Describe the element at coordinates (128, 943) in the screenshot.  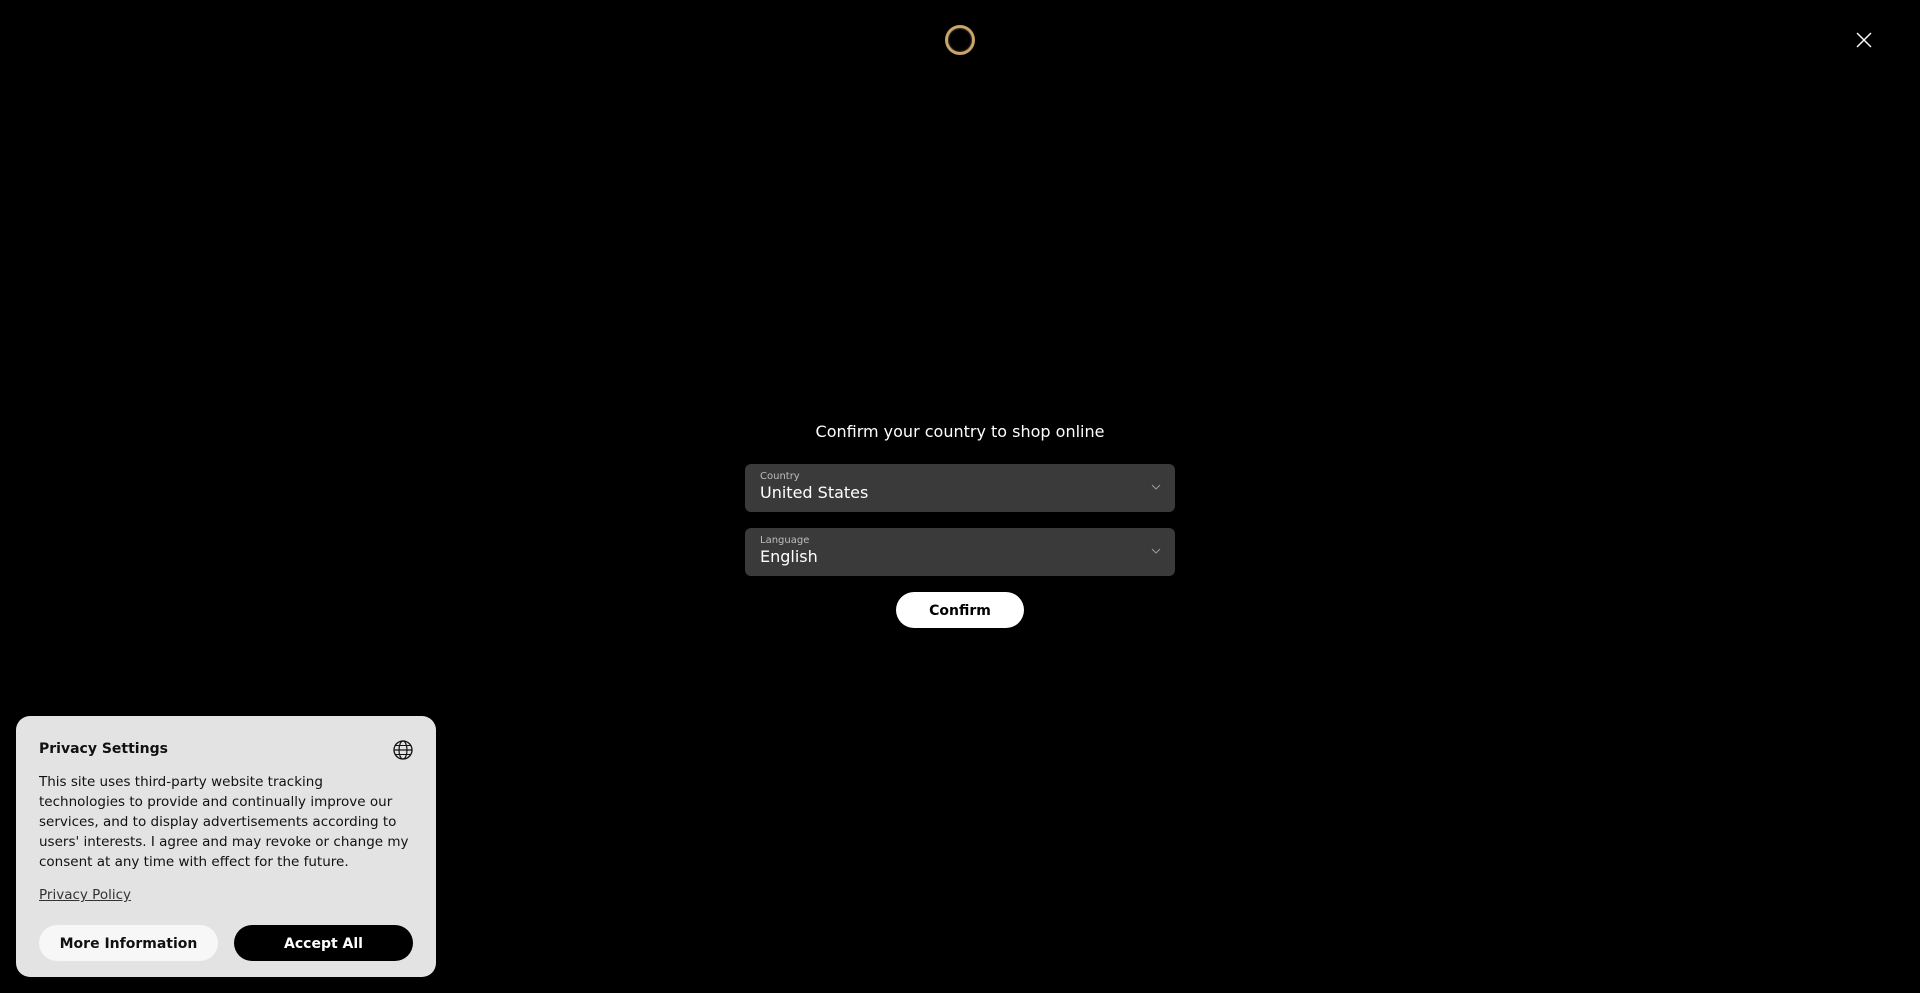
I see `more-information-button: More Information` at that location.